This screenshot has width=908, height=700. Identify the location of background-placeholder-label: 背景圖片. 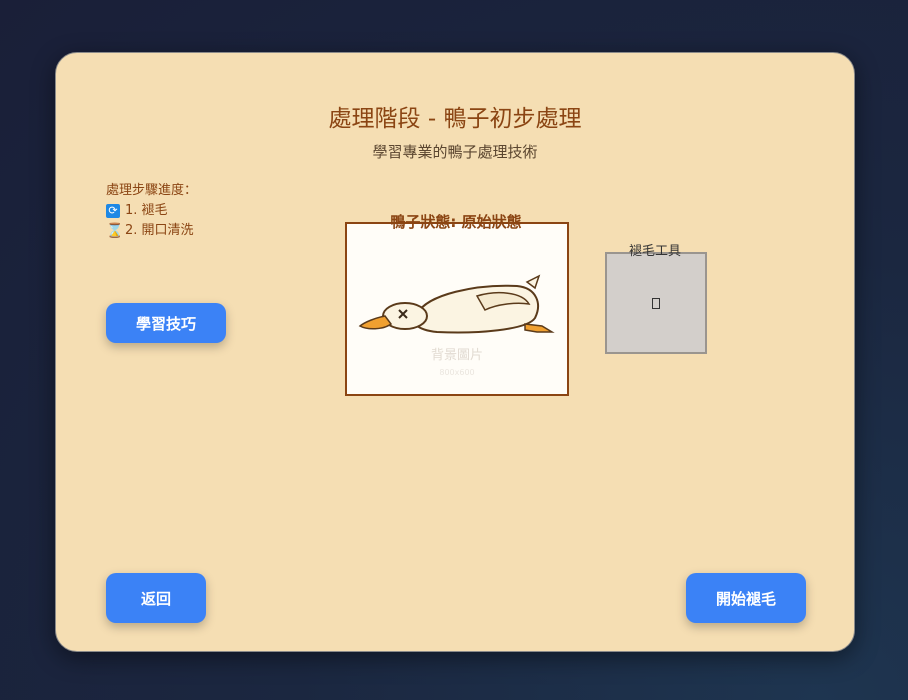
(456, 355).